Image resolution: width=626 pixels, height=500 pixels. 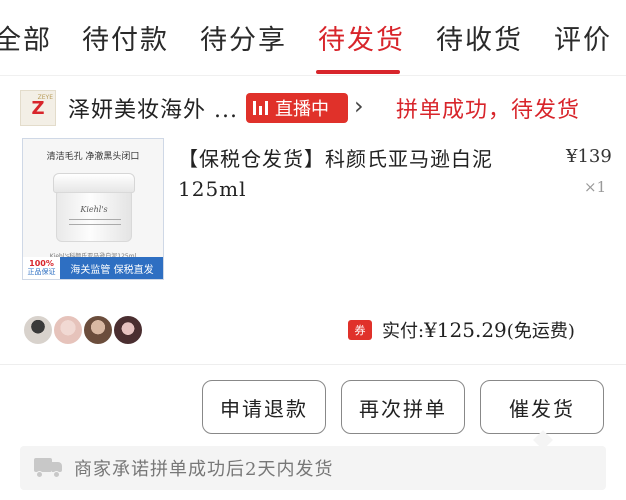 What do you see at coordinates (595, 187) in the screenshot?
I see `product-quantity: ×1` at bounding box center [595, 187].